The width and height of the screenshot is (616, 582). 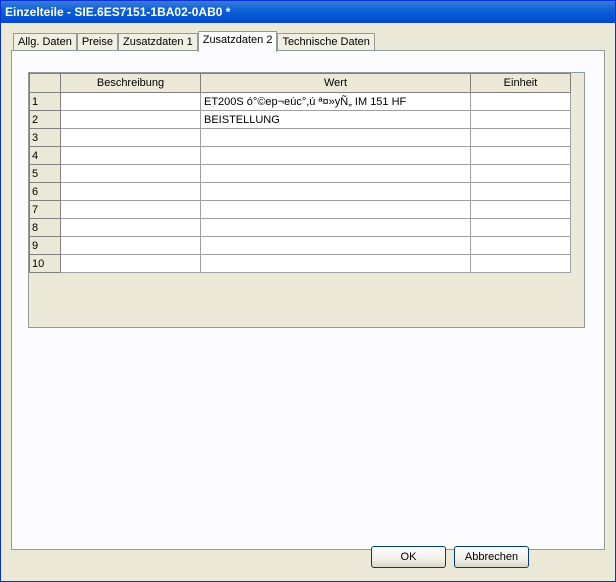 What do you see at coordinates (335, 83) in the screenshot?
I see `column-header-wert: Wert` at bounding box center [335, 83].